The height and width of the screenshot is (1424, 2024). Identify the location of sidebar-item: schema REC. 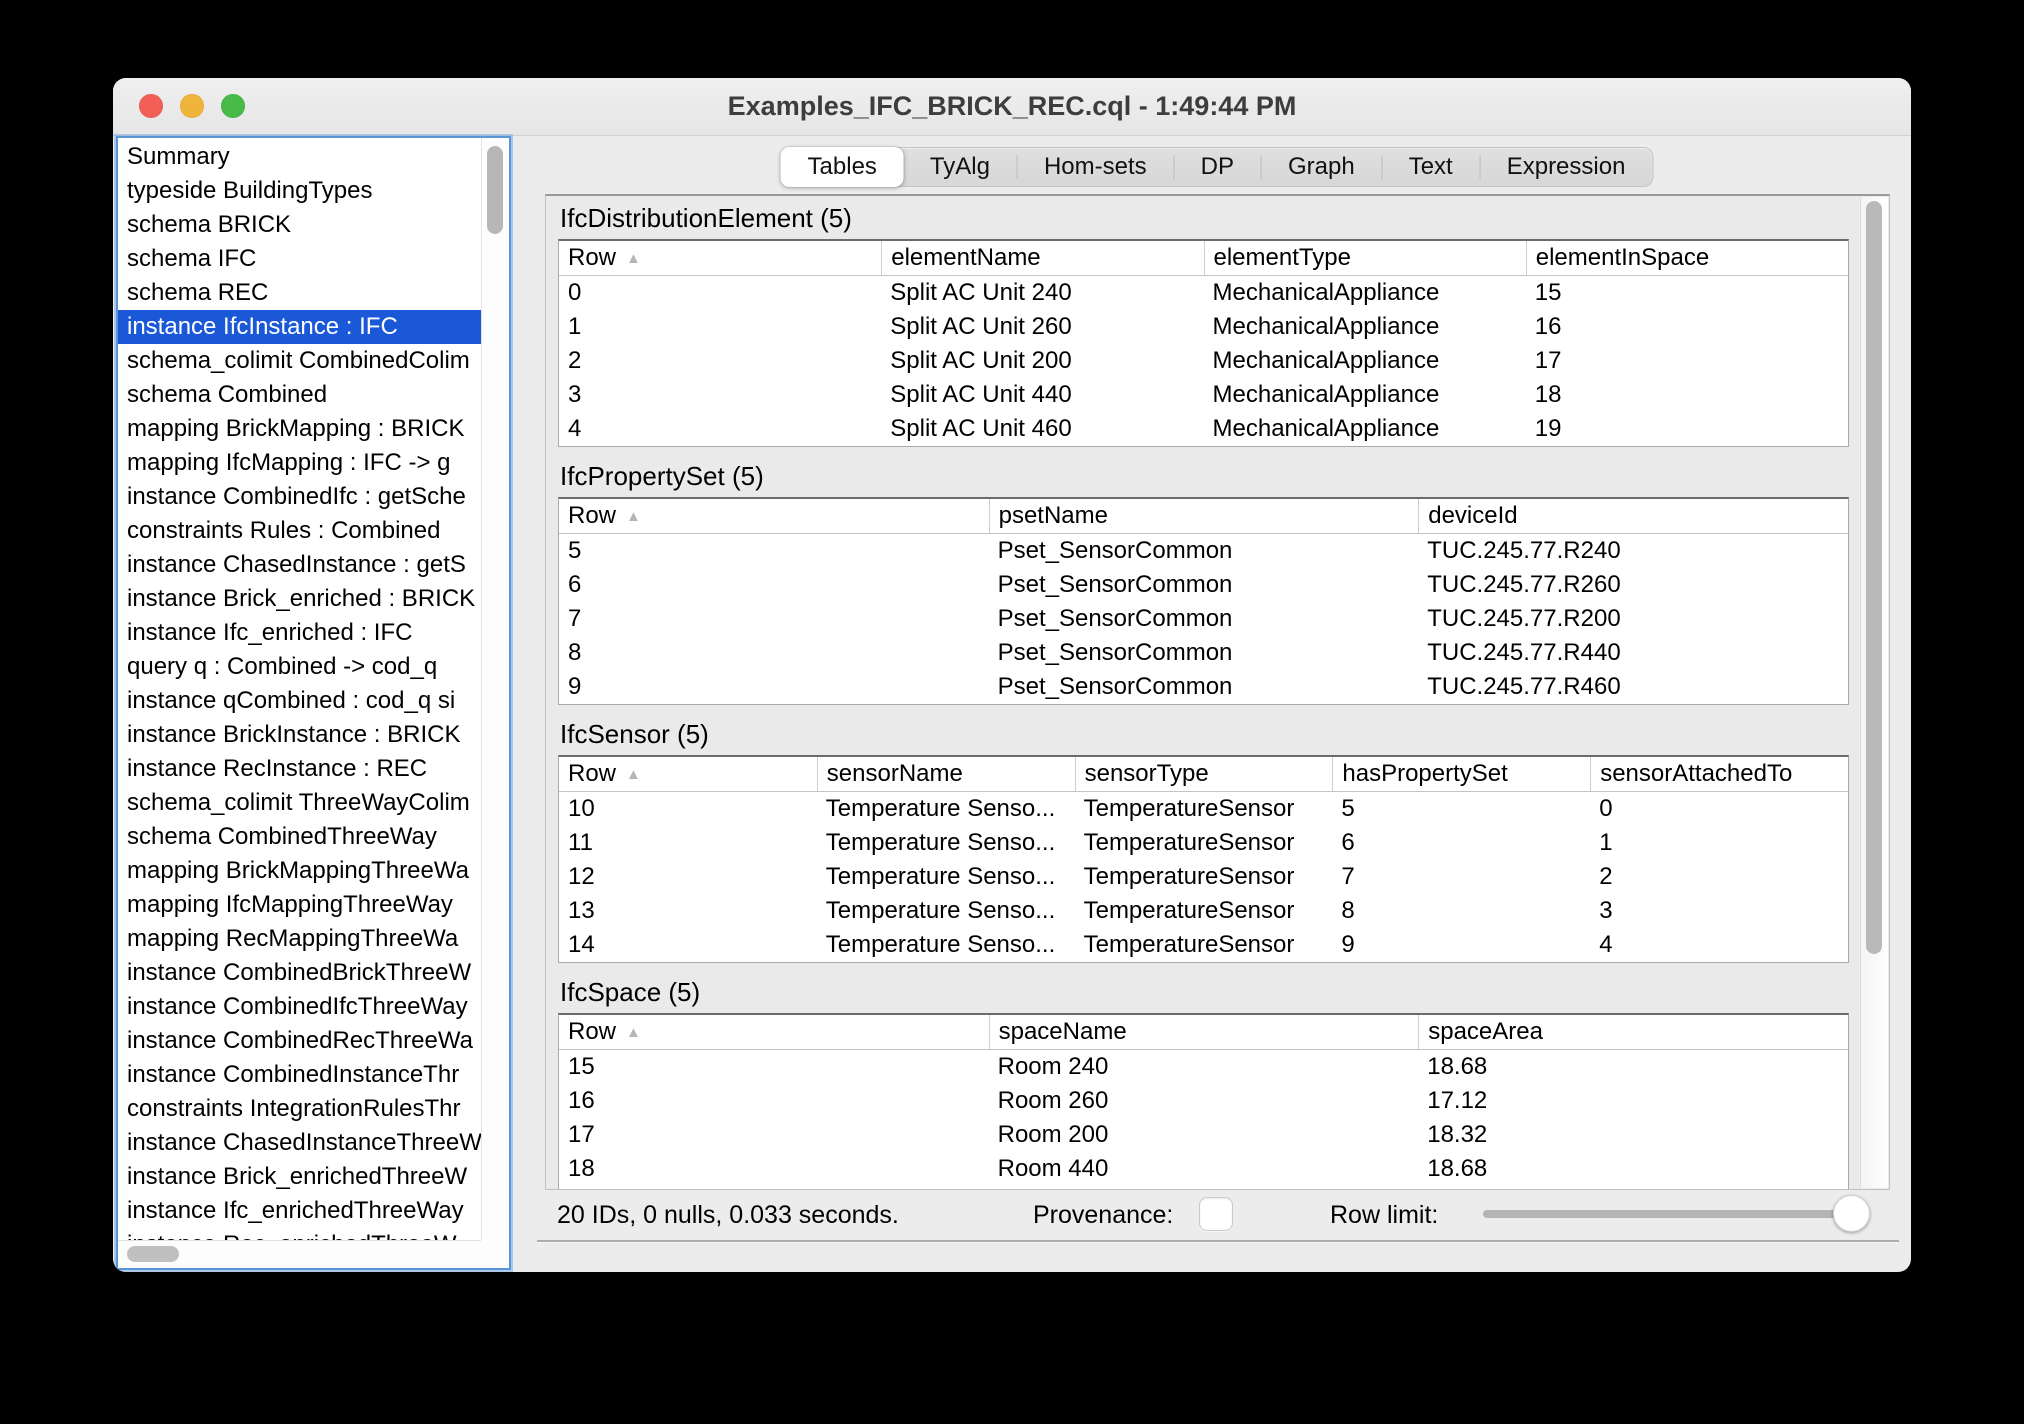
(299, 293).